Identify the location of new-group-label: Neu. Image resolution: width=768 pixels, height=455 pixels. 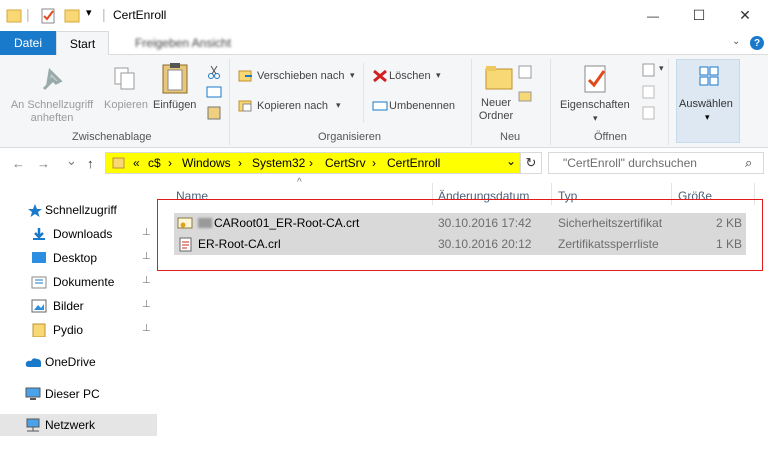
(510, 137).